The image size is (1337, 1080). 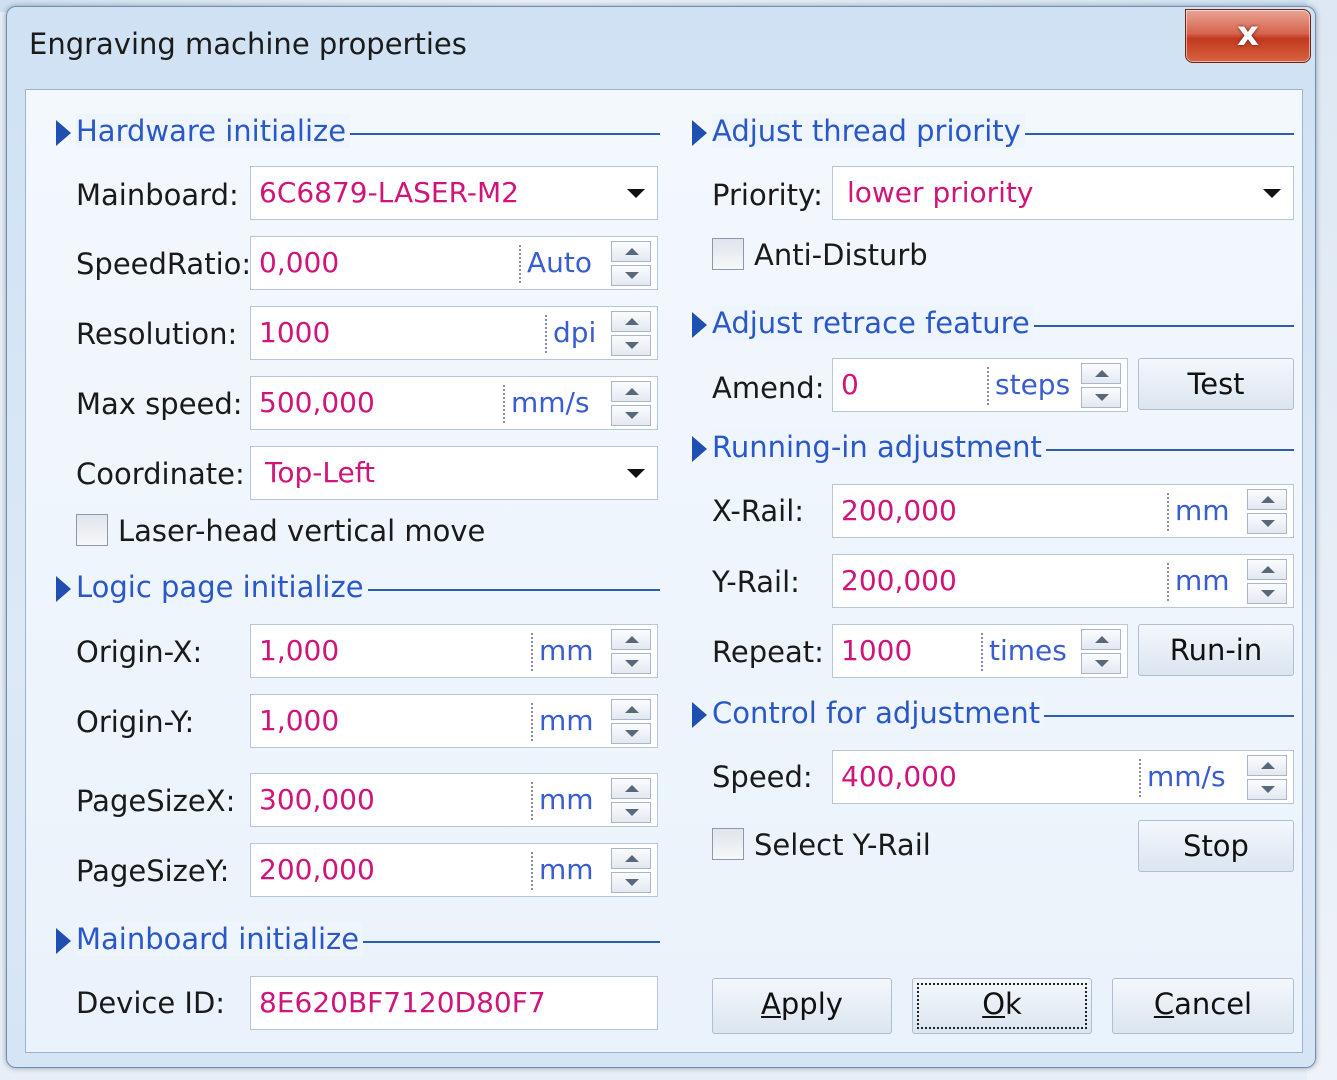 What do you see at coordinates (1268, 512) in the screenshot?
I see `x-rail-spinner` at bounding box center [1268, 512].